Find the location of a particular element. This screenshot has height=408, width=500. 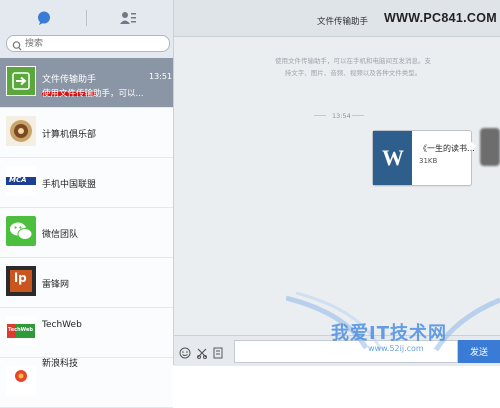

chat-item-name: 手机中国联盟 is located at coordinates (69, 185).